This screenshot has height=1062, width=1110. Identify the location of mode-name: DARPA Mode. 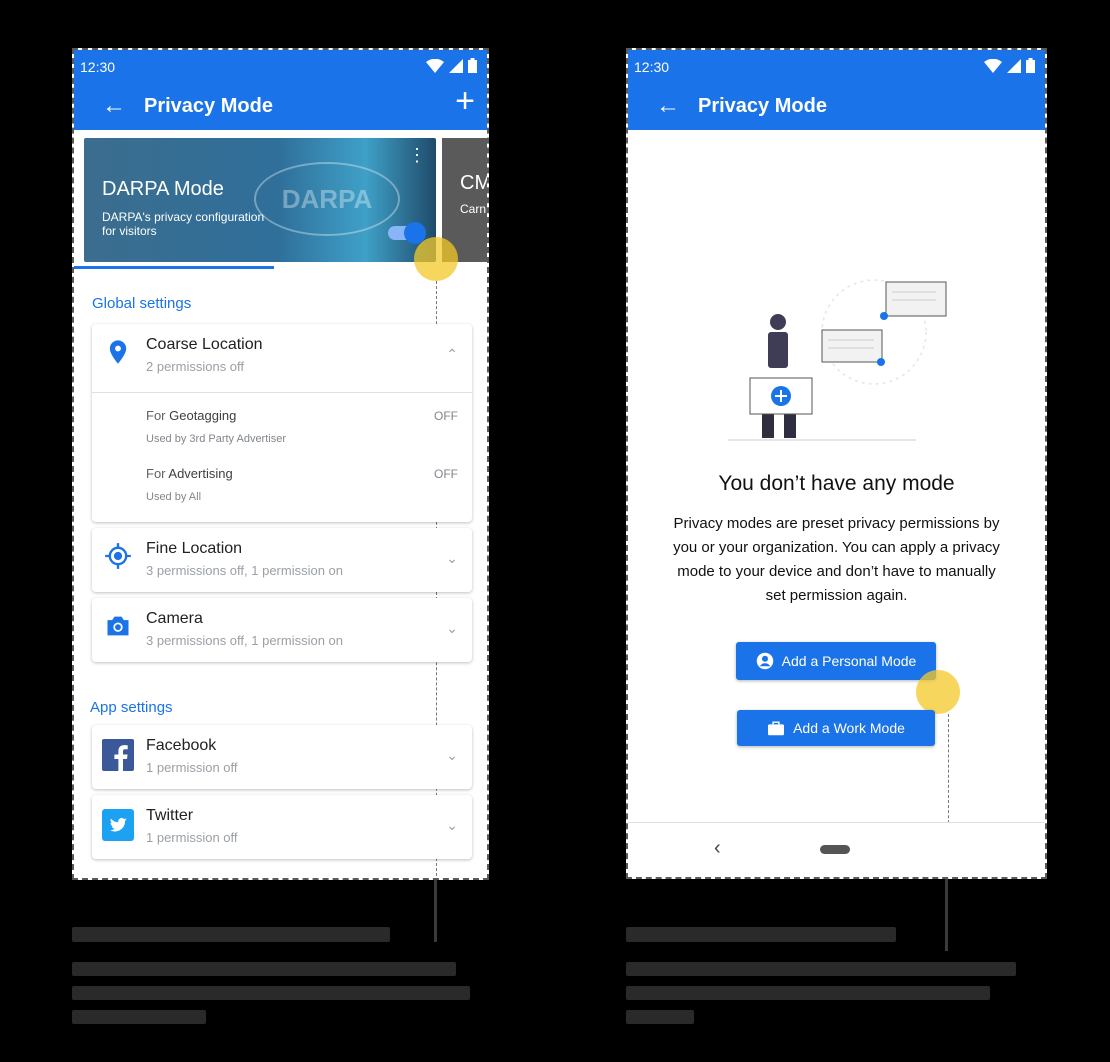
(163, 189).